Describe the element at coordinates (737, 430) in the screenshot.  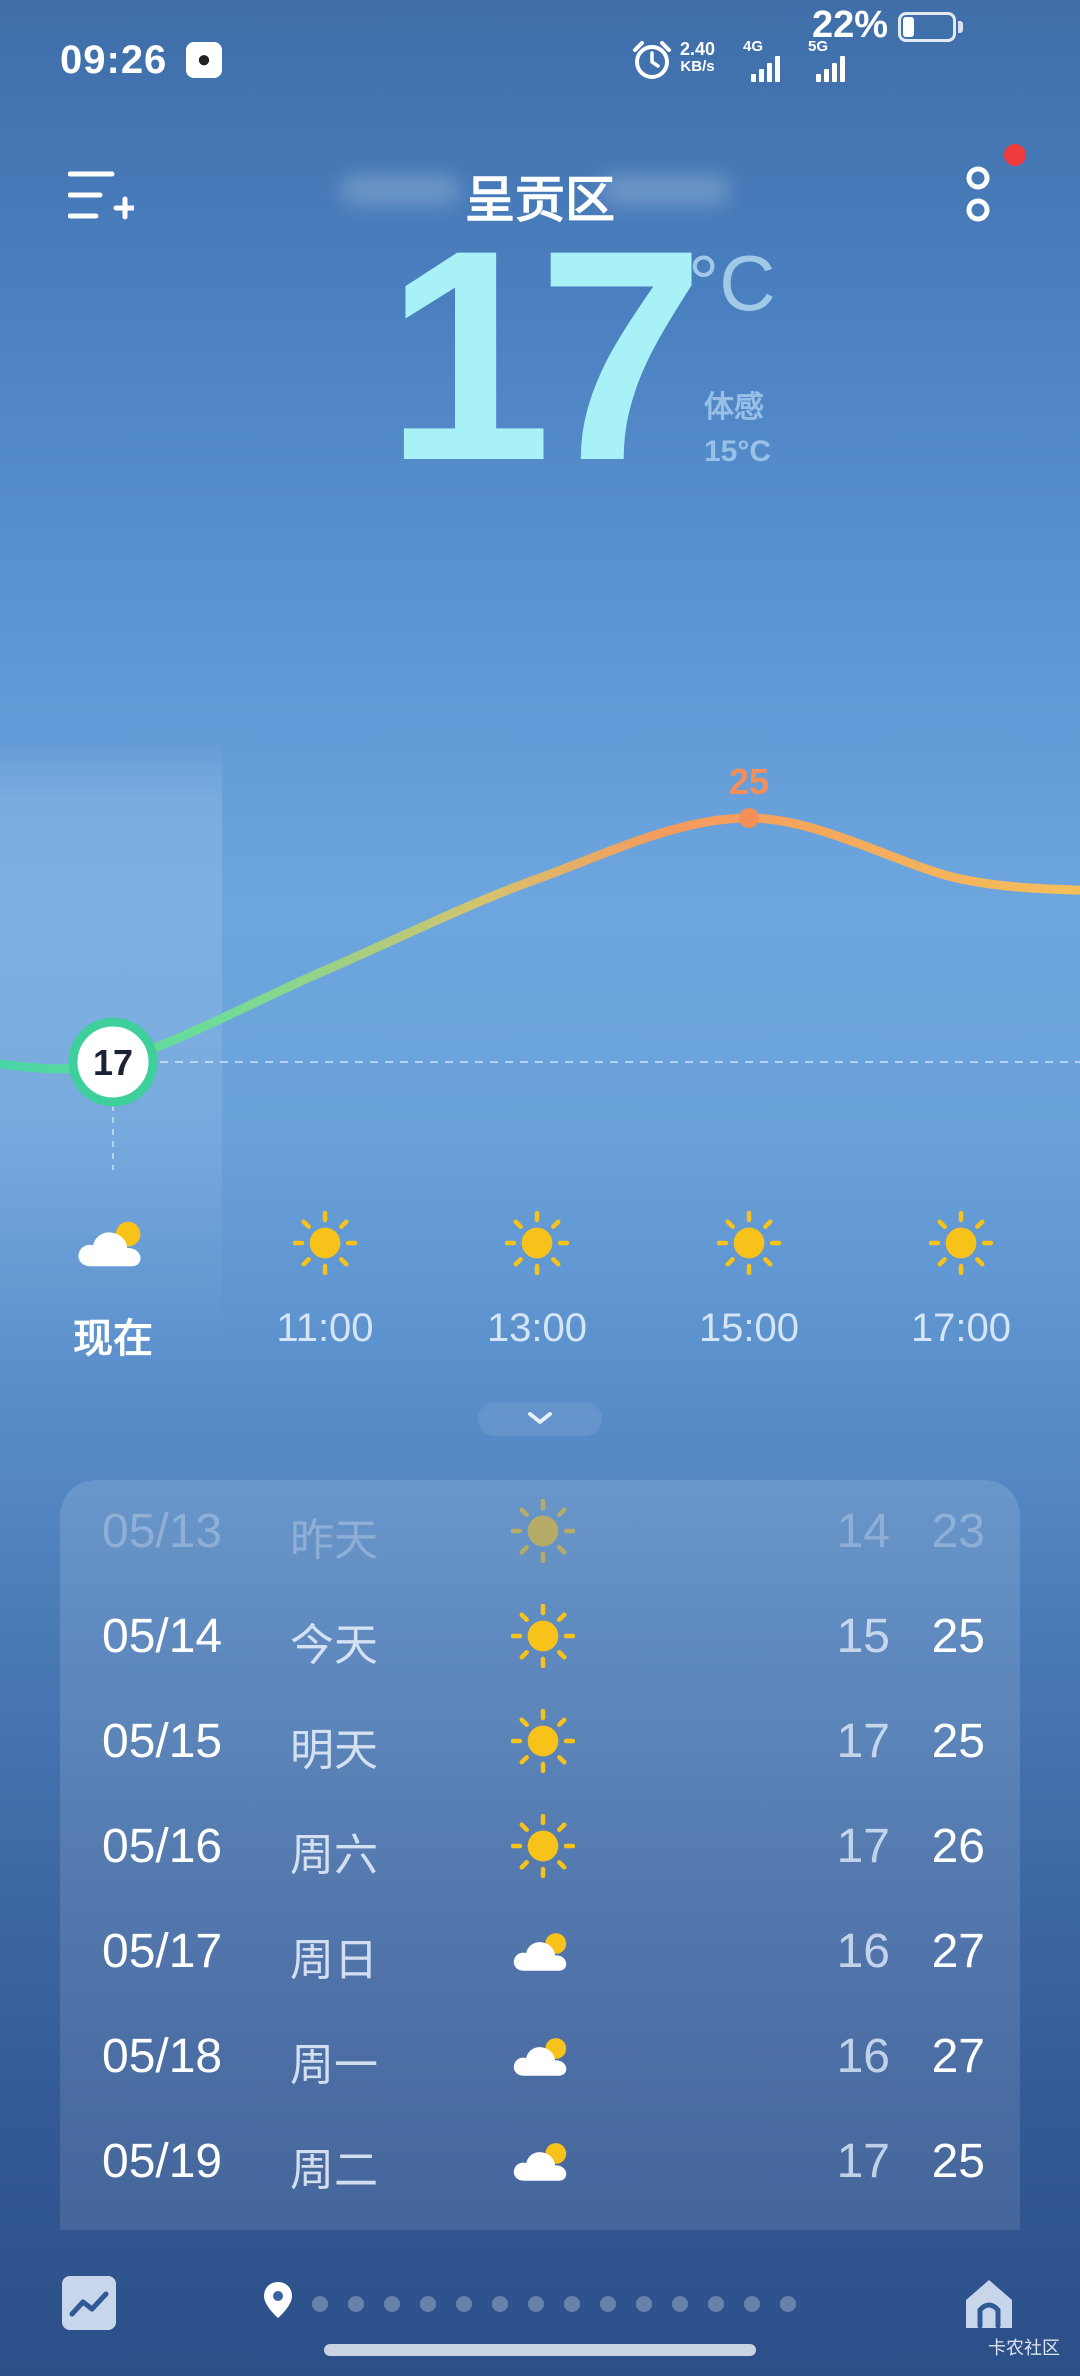
I see `feels-like: 体感 15°C` at that location.